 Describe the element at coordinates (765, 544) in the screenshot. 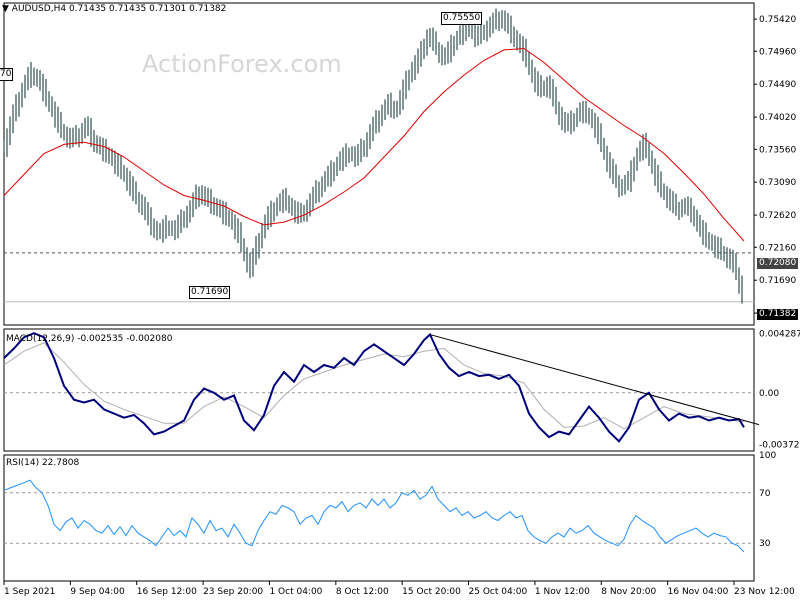

I see `rsi-tick-label: 30` at that location.